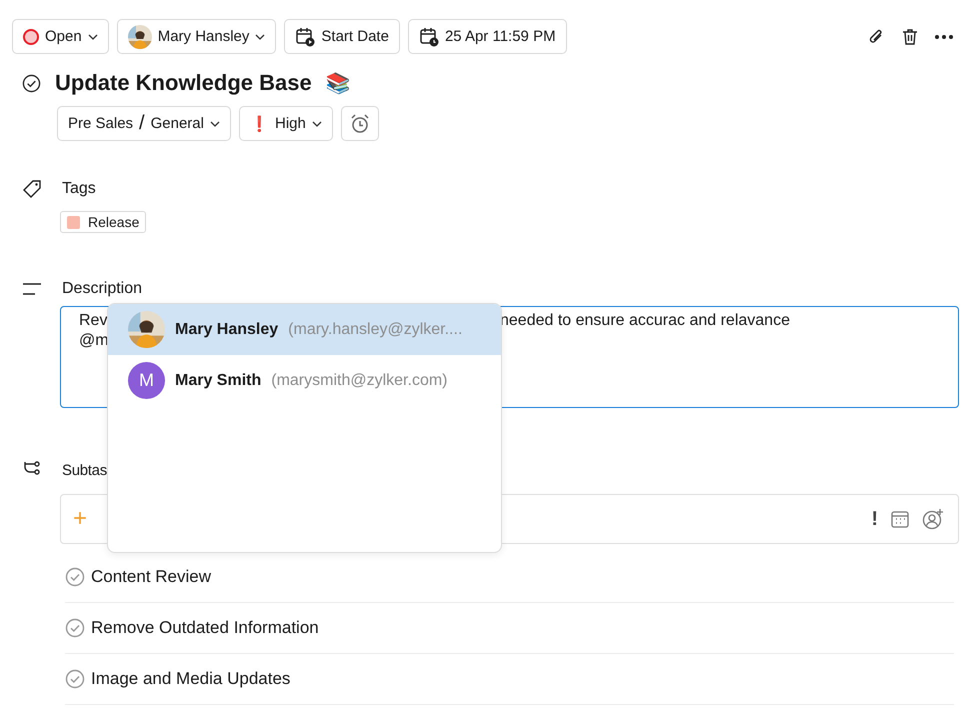 This screenshot has height=718, width=969. What do you see at coordinates (342, 36) in the screenshot?
I see `start-date-button: Start Date` at bounding box center [342, 36].